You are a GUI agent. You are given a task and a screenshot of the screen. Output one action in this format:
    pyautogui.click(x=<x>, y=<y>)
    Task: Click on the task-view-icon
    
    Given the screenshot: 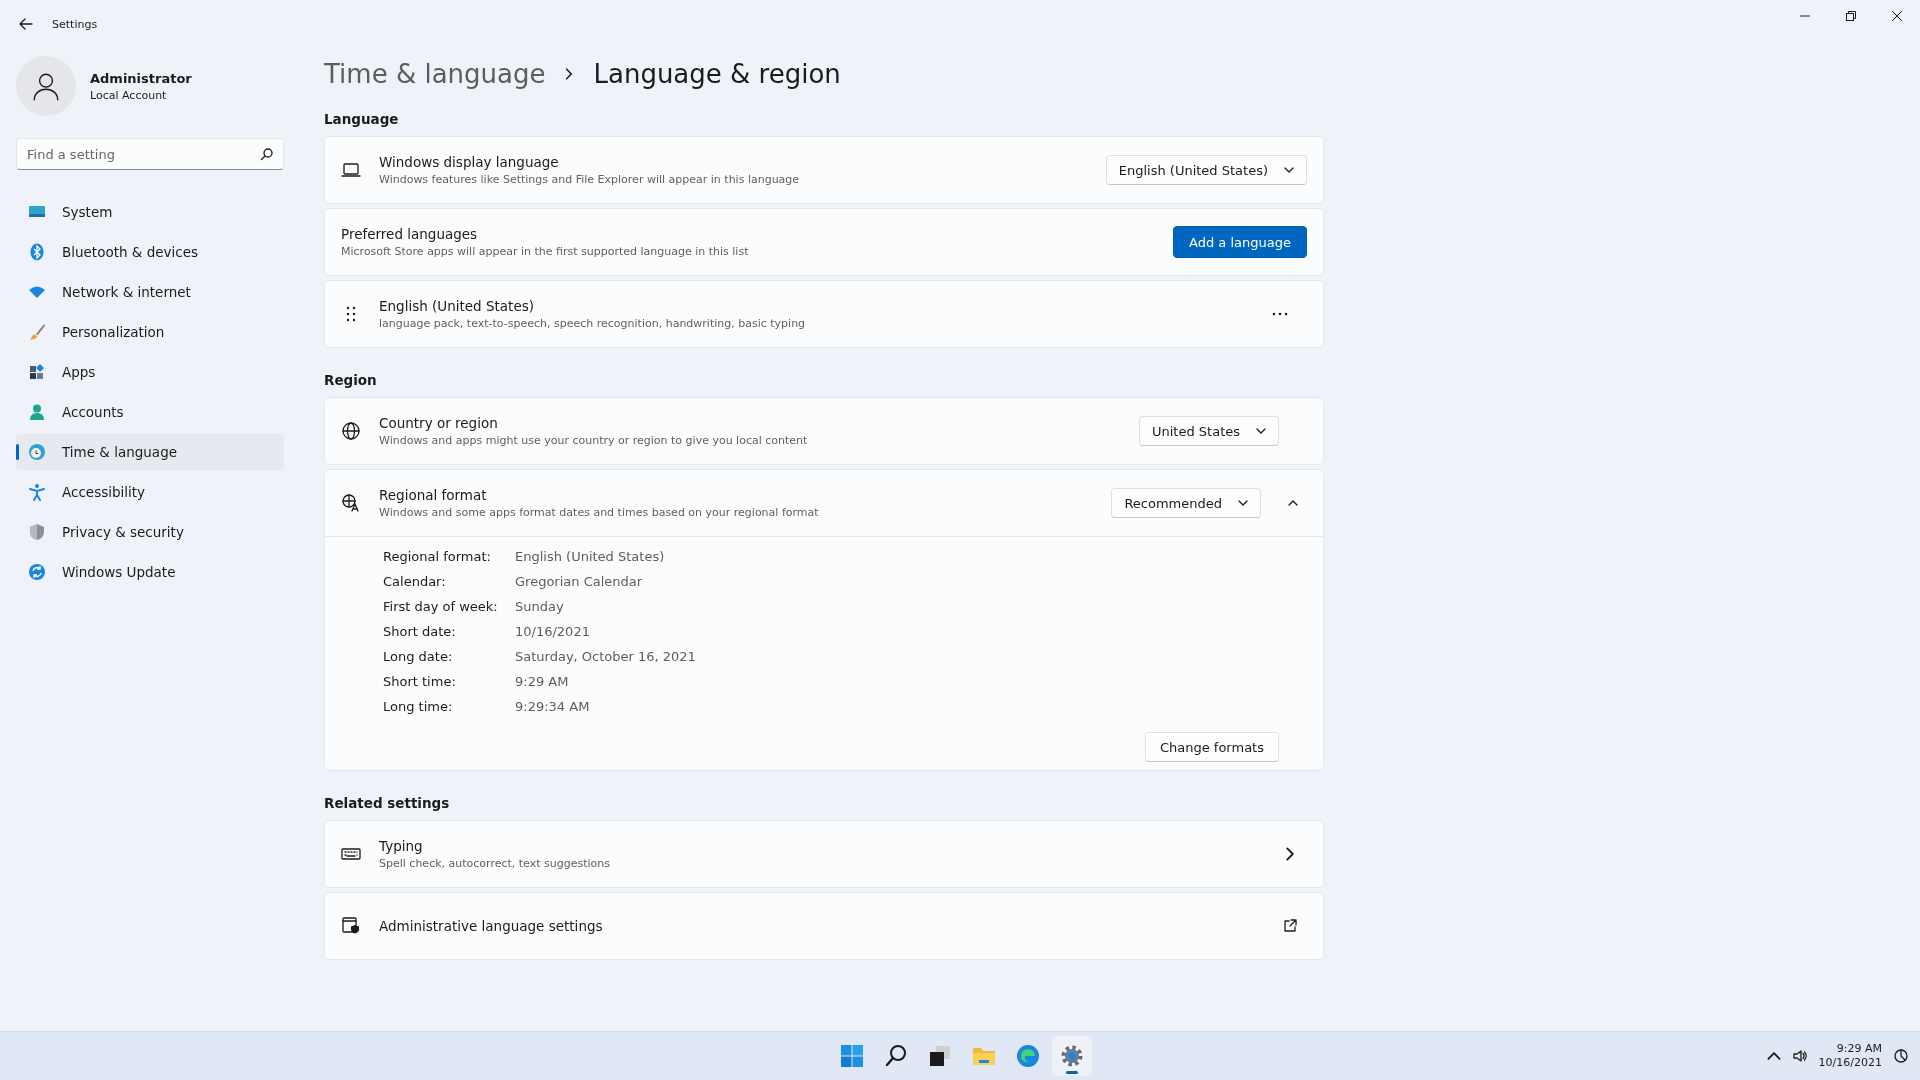 What is the action you would take?
    pyautogui.click(x=940, y=1056)
    